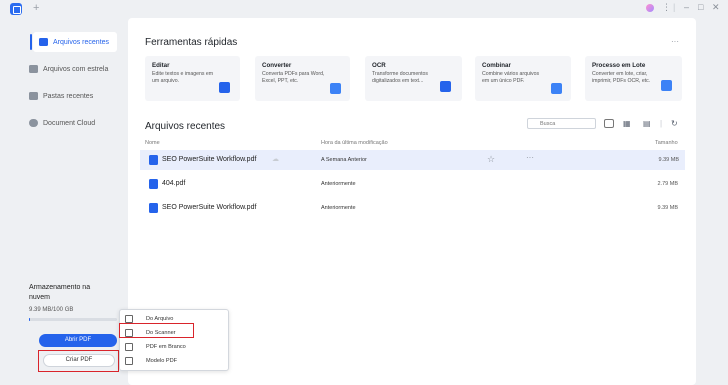 This screenshot has height=385, width=728. I want to click on column-header-name: Nome, so click(152, 143).